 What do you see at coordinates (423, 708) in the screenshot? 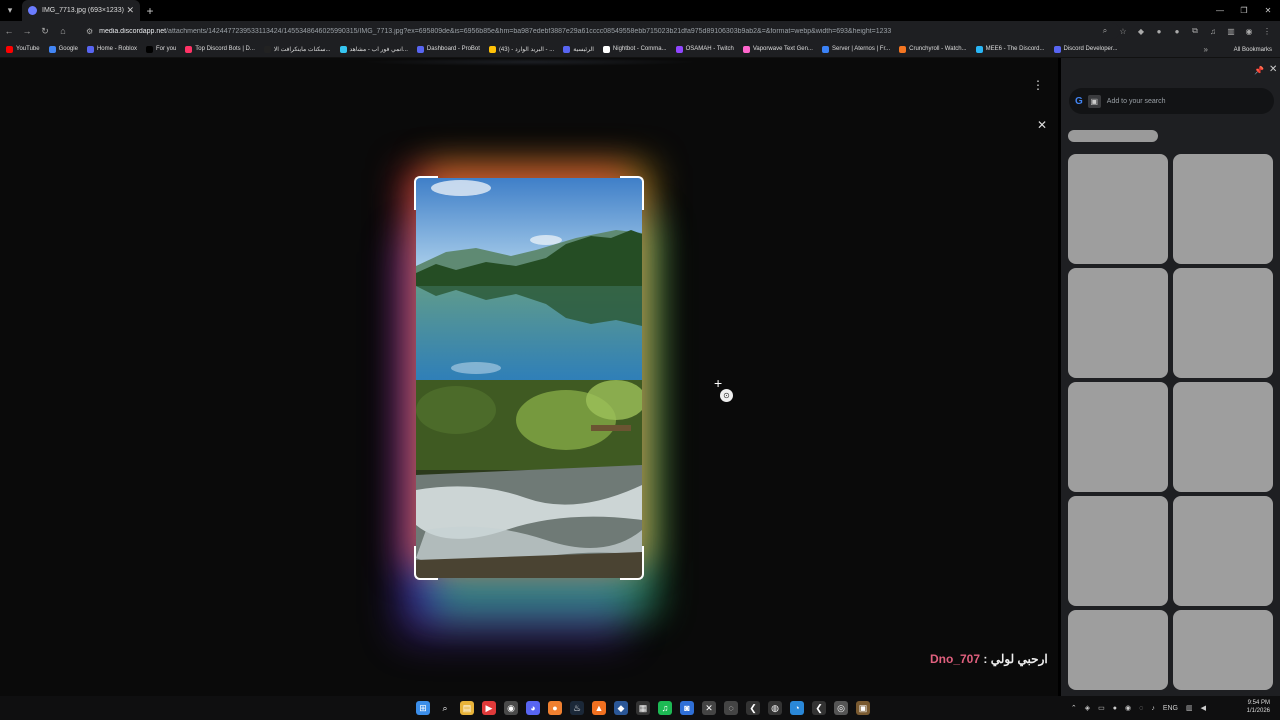
I see `start-icon: ⊞` at bounding box center [423, 708].